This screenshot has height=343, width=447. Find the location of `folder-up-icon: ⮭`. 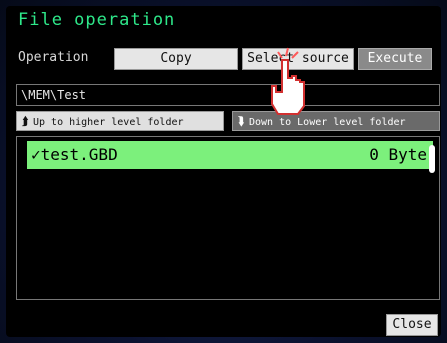

folder-up-icon: ⮭ is located at coordinates (25, 121).